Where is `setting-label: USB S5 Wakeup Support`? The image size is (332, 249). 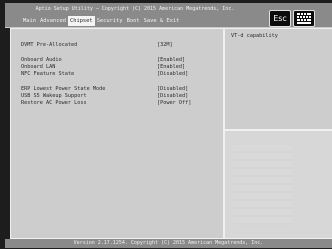 setting-label: USB S5 Wakeup Support is located at coordinates (54, 96).